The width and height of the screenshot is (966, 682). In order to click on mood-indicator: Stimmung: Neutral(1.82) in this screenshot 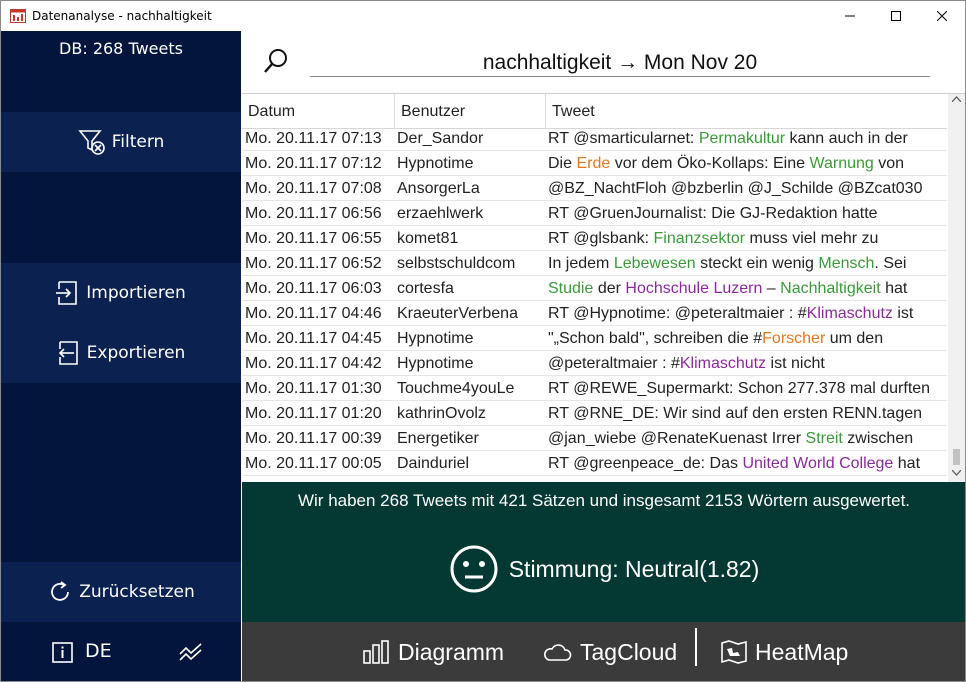, I will do `click(603, 569)`.